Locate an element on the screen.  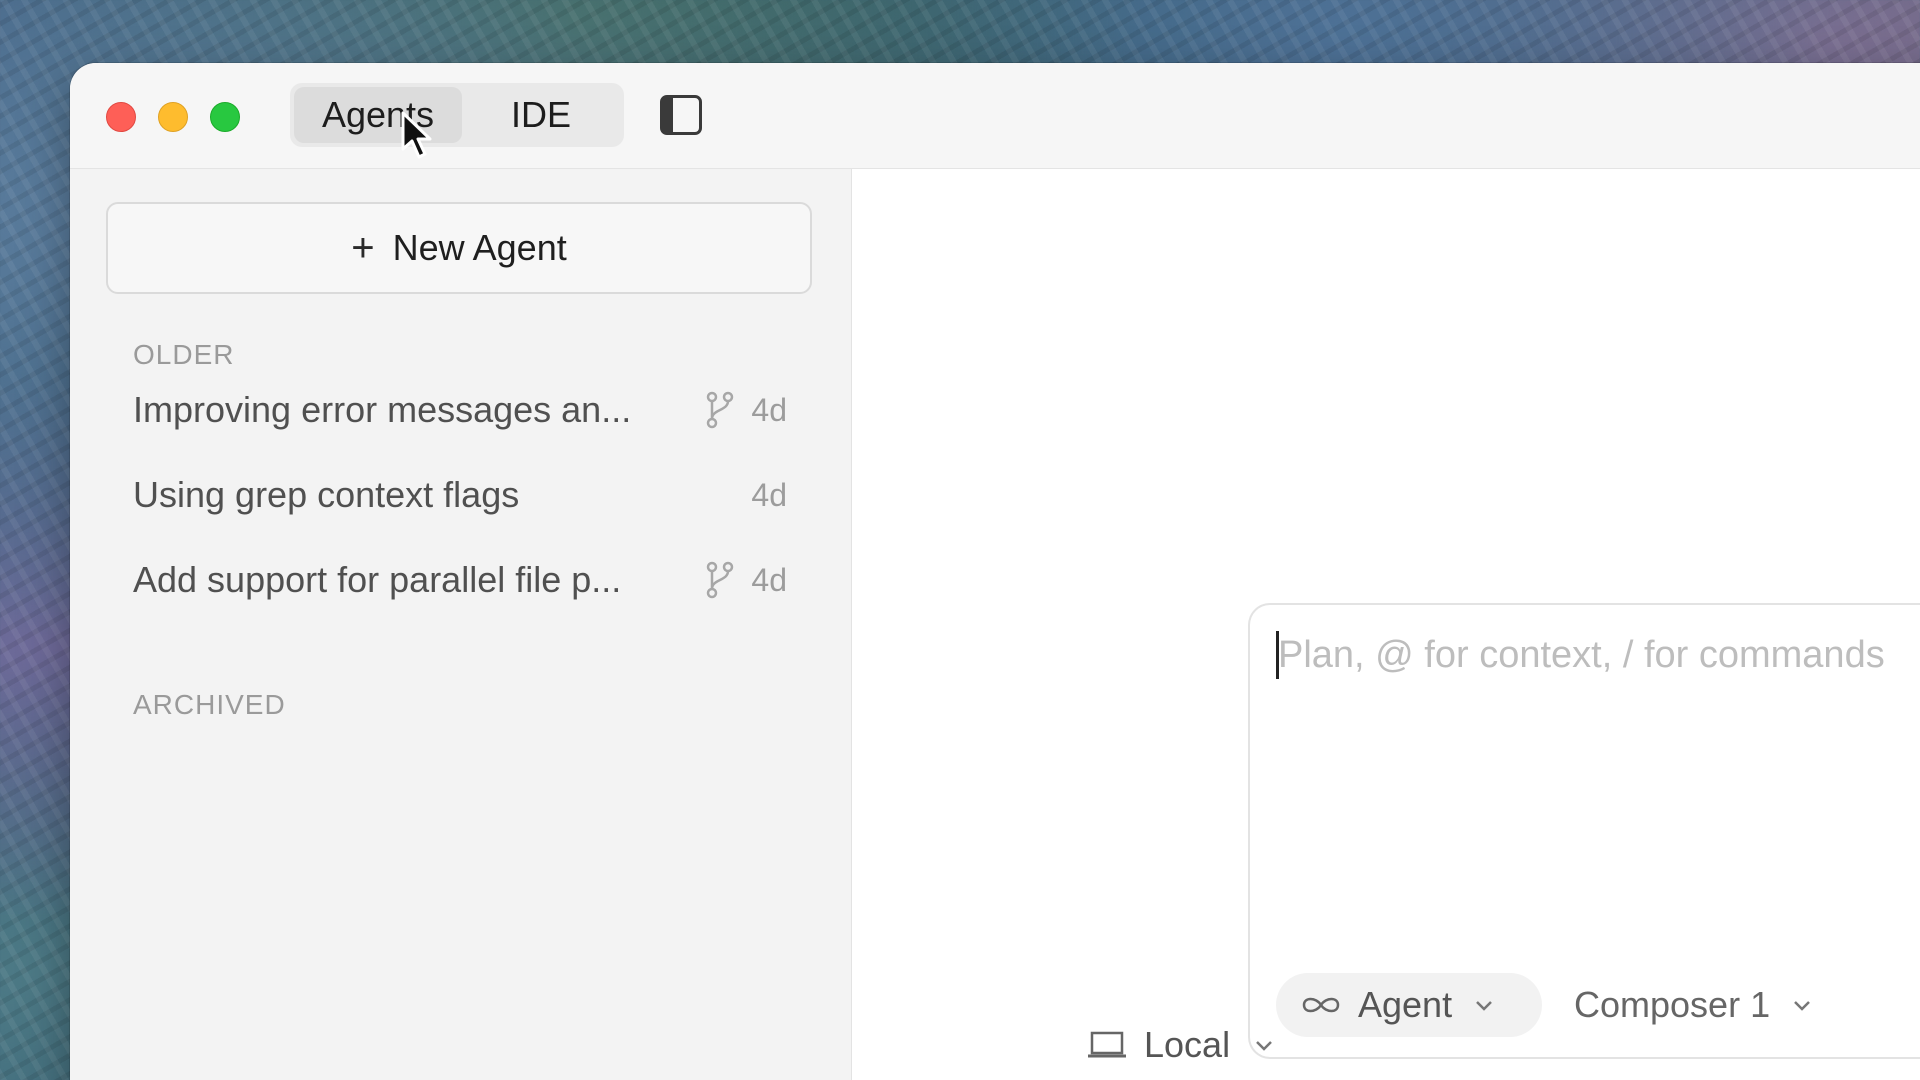
view-switcher: Agents IDE is located at coordinates (457, 115).